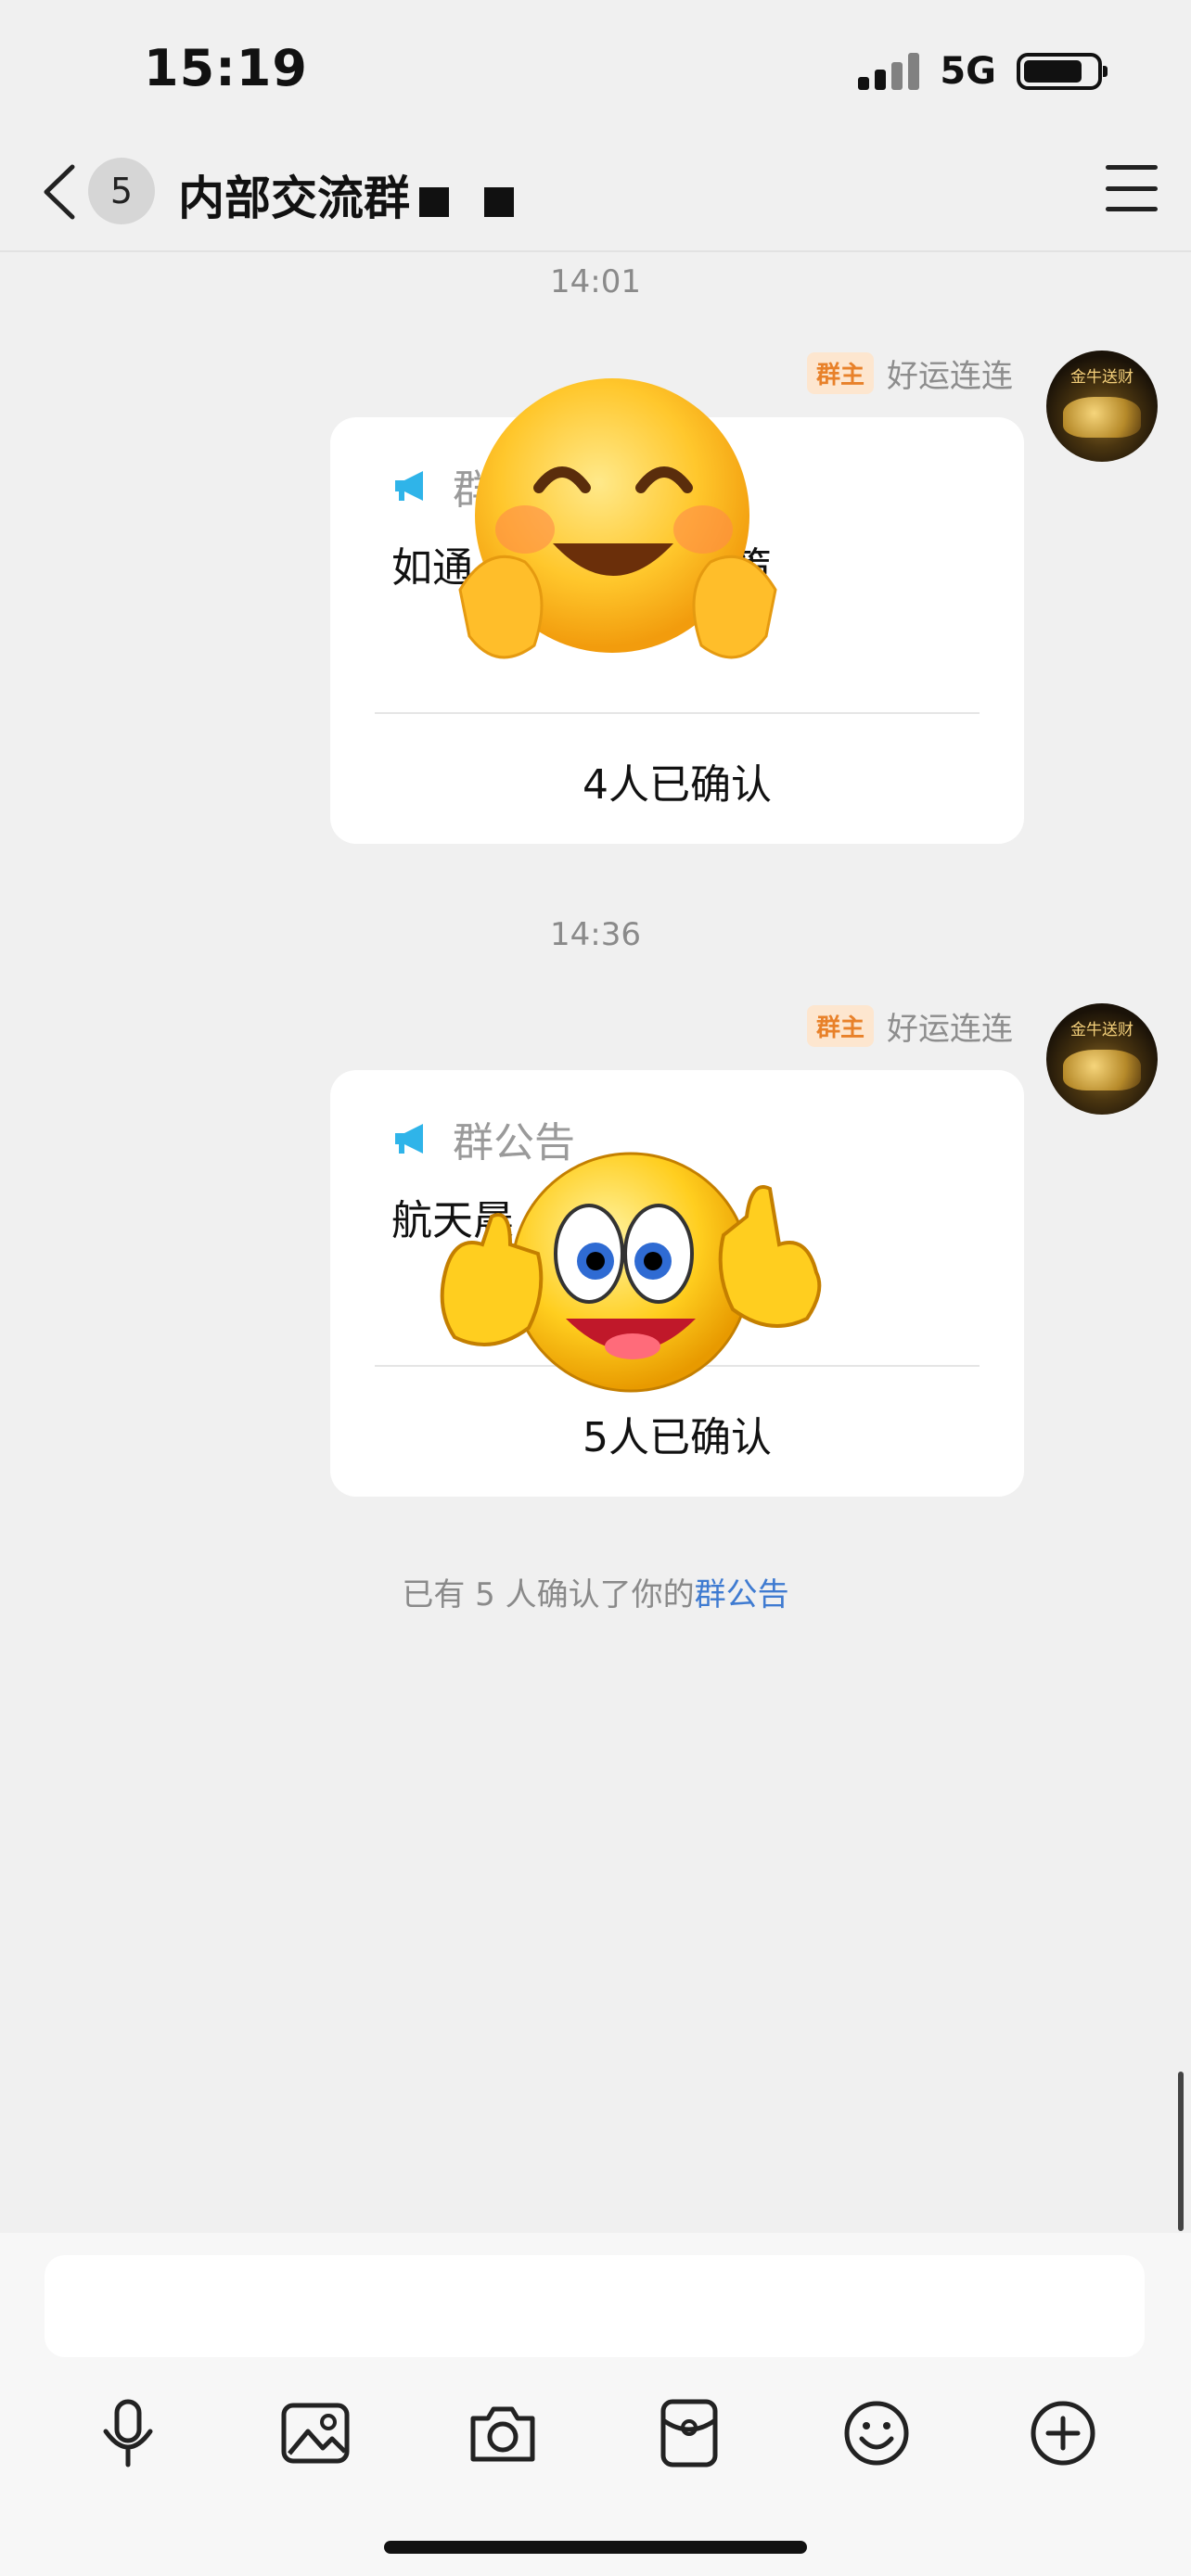 Image resolution: width=1191 pixels, height=2576 pixels. Describe the element at coordinates (889, 71) in the screenshot. I see `signal-icon` at that location.